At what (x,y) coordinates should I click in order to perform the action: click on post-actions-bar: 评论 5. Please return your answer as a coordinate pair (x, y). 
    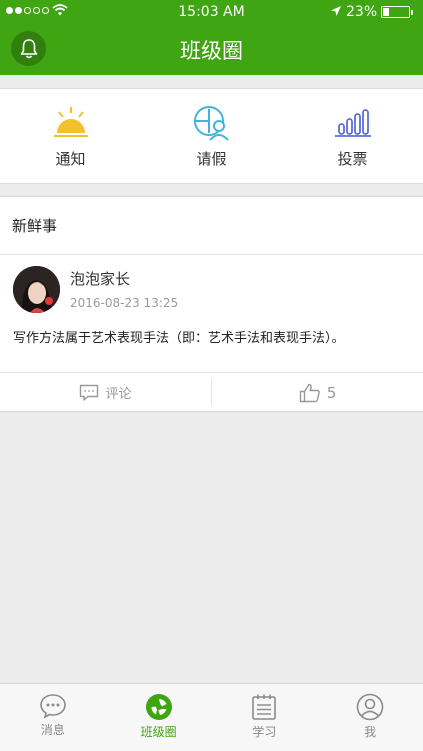
    Looking at the image, I should click on (211, 392).